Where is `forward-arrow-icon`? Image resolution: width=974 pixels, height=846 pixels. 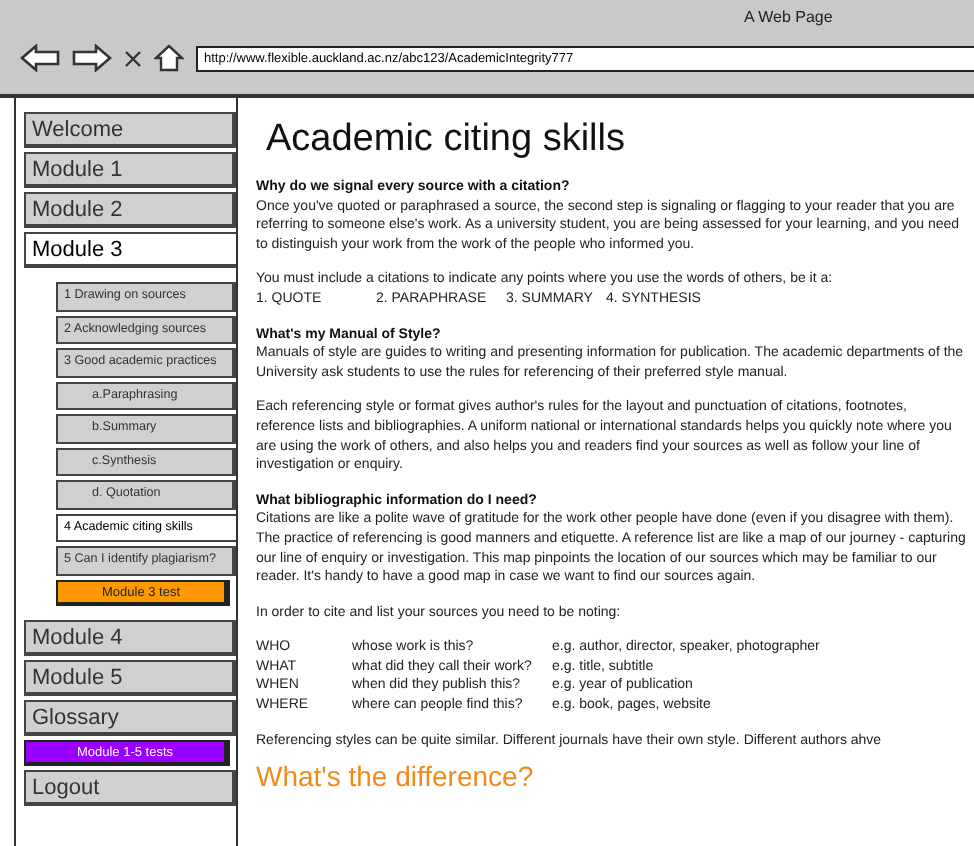 forward-arrow-icon is located at coordinates (92, 58).